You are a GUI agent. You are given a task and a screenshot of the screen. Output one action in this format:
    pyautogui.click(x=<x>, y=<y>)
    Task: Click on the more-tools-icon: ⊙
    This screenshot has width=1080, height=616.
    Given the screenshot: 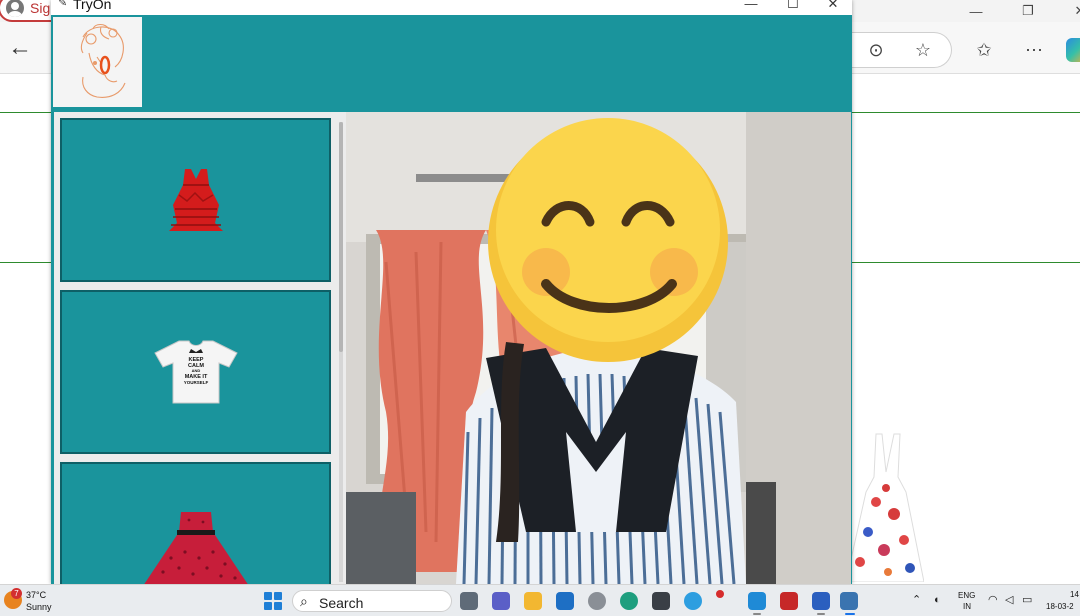 What is the action you would take?
    pyautogui.click(x=876, y=50)
    